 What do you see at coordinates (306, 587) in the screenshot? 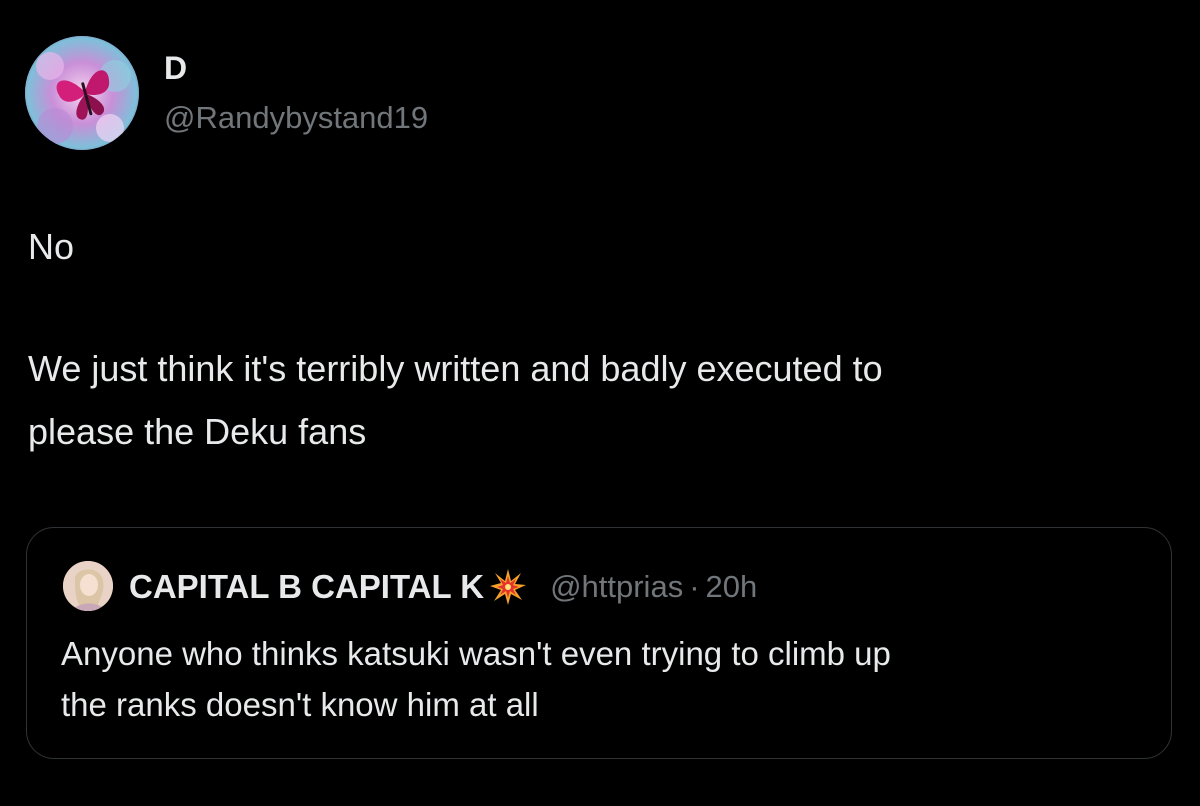
I see `quoted-author-display-name: CAPITAL B CAPITAL K` at bounding box center [306, 587].